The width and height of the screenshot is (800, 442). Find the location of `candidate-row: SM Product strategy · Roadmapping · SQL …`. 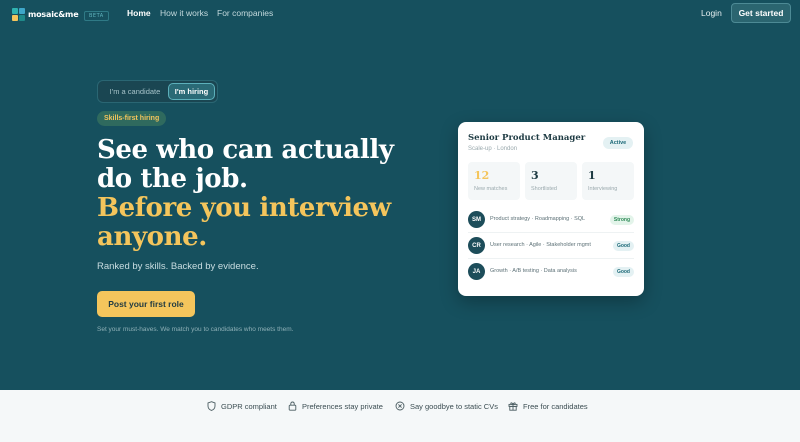

candidate-row: SM Product strategy · Roadmapping · SQL … is located at coordinates (551, 220).